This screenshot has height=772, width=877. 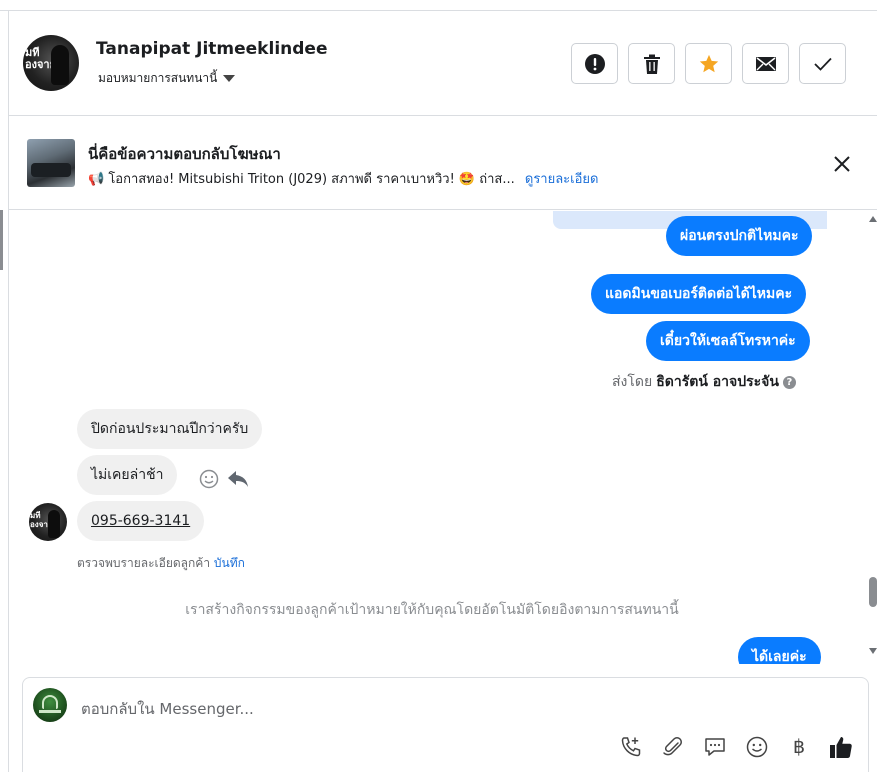 I want to click on composer-toolbar: ฿, so click(x=736, y=747).